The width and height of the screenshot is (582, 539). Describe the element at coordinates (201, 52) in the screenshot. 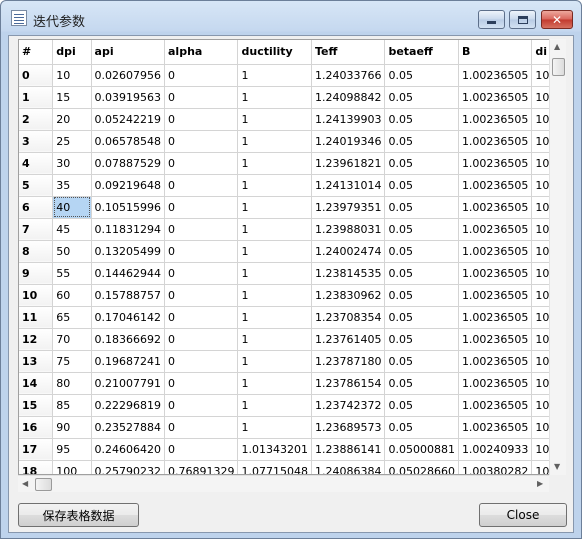

I see `column-header-3: alpha` at that location.